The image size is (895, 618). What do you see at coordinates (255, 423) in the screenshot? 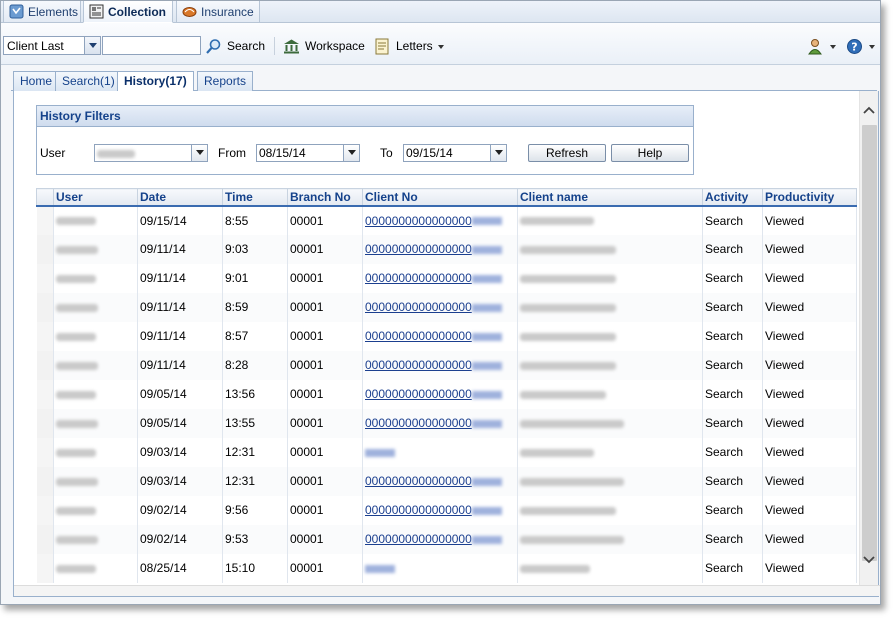
I see `time-cell: 13:55` at bounding box center [255, 423].